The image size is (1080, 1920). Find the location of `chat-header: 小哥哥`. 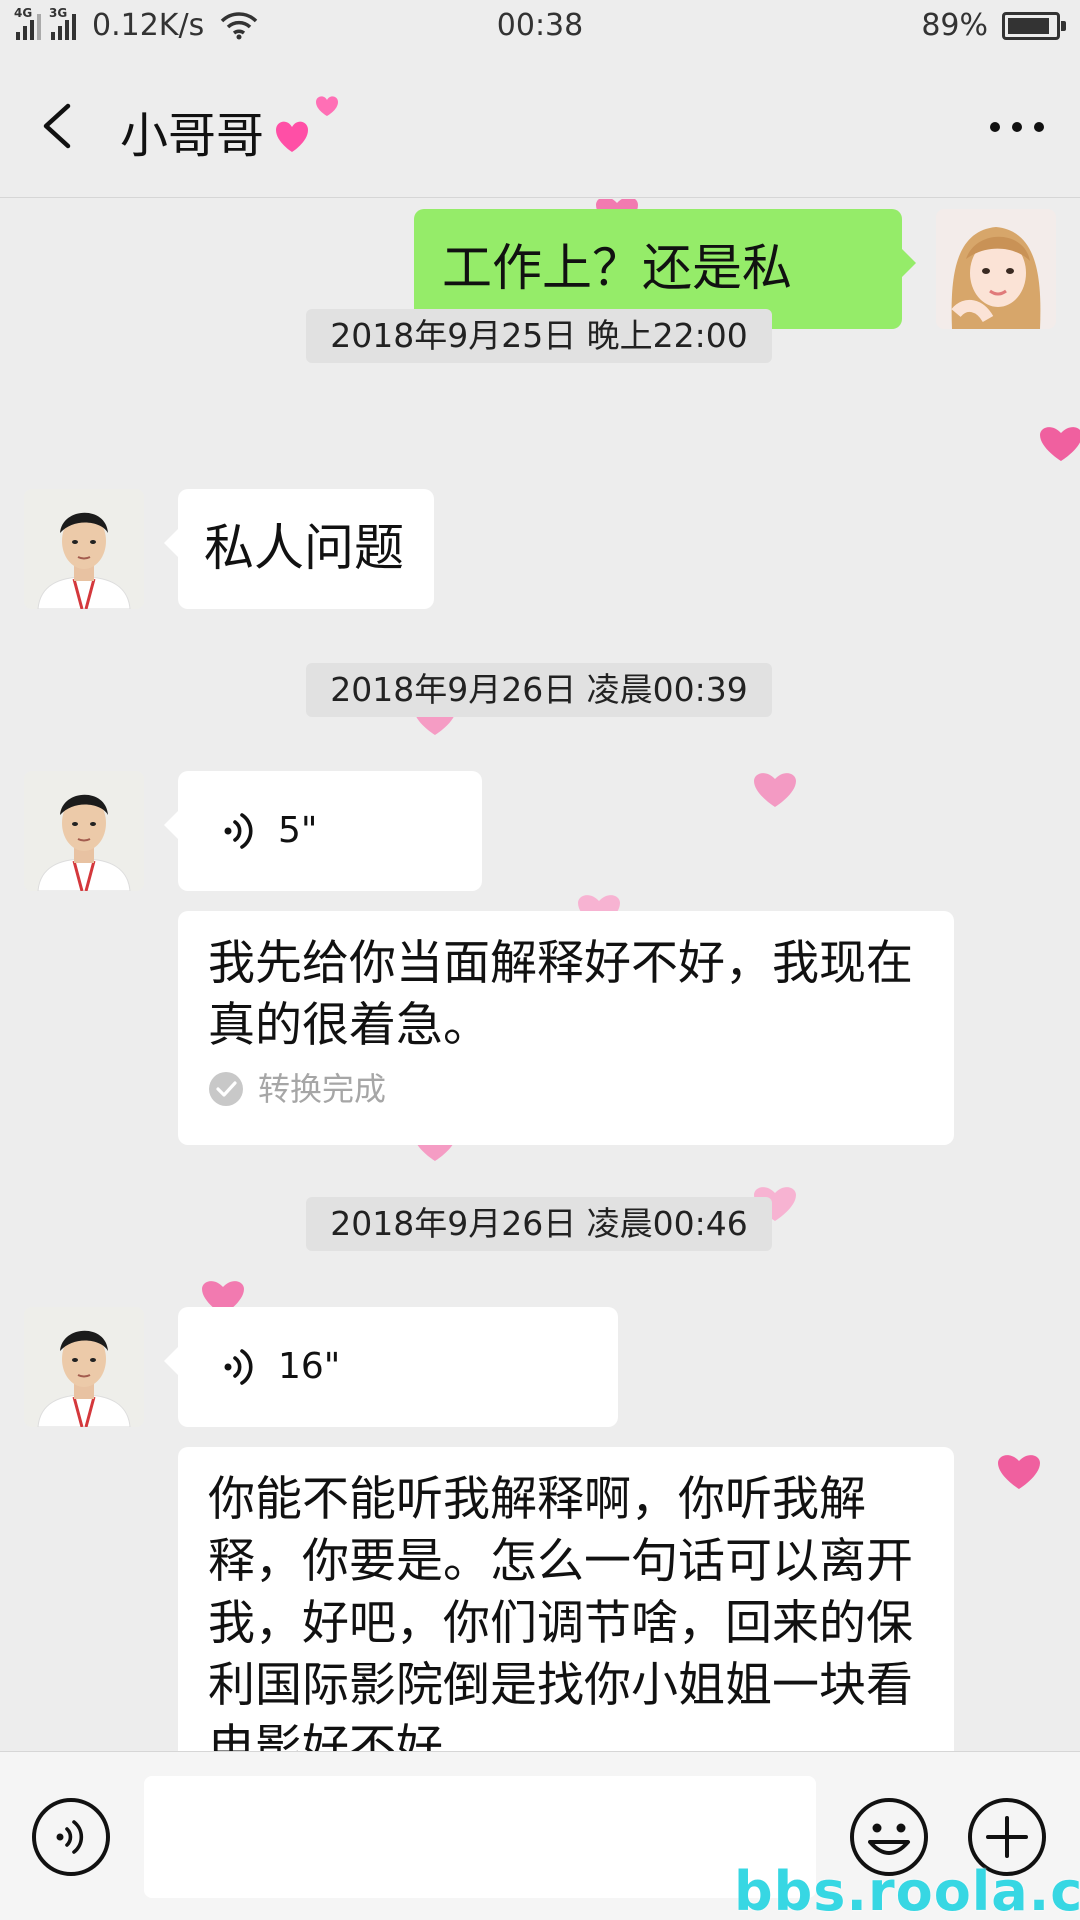

chat-header: 小哥哥 is located at coordinates (540, 127).